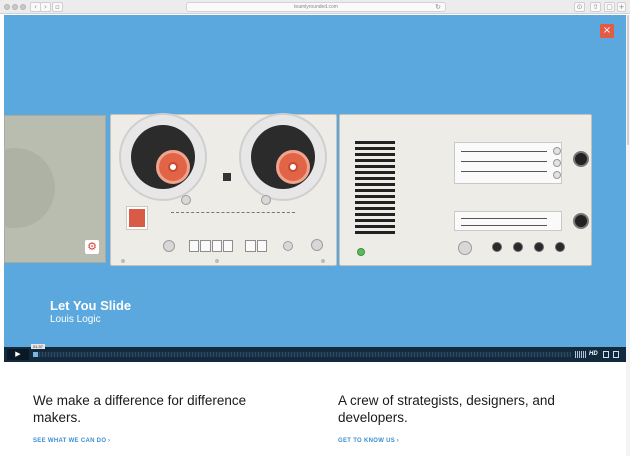 This screenshot has height=456, width=630. Describe the element at coordinates (38, 346) in the screenshot. I see `time-badge: 01:37` at that location.